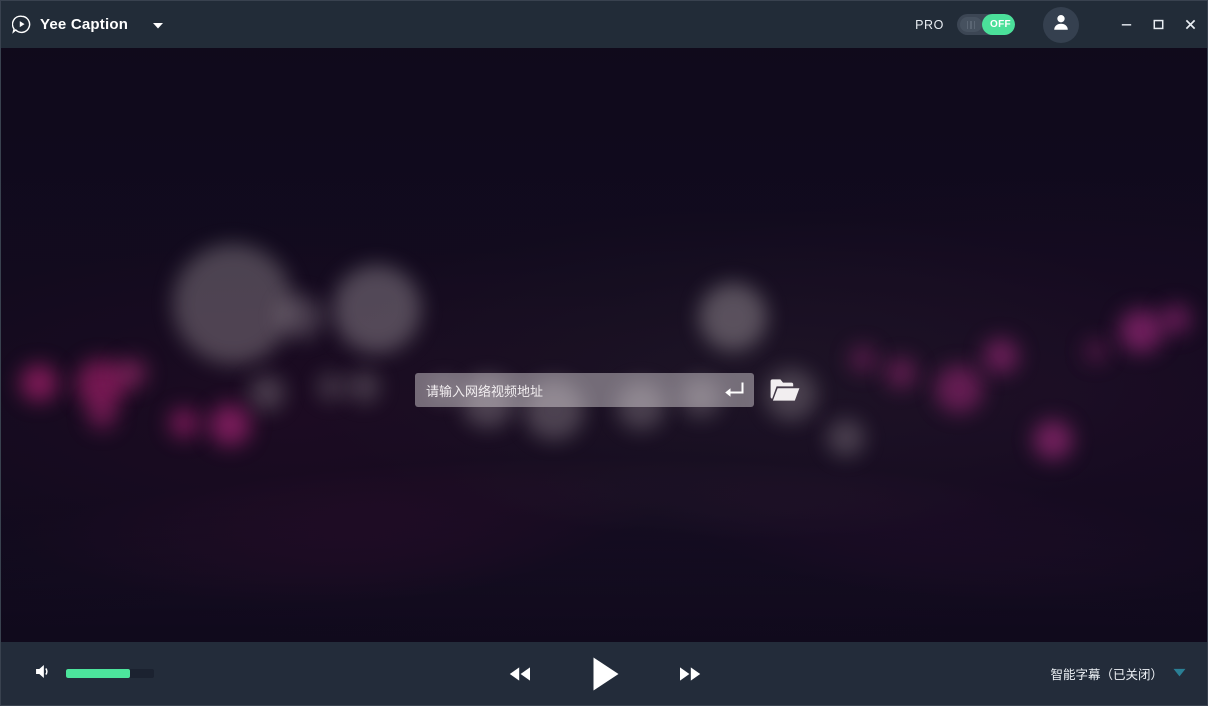 The width and height of the screenshot is (1208, 706). Describe the element at coordinates (604, 24) in the screenshot. I see `title-bar: Yee Caption PRO OFF` at that location.